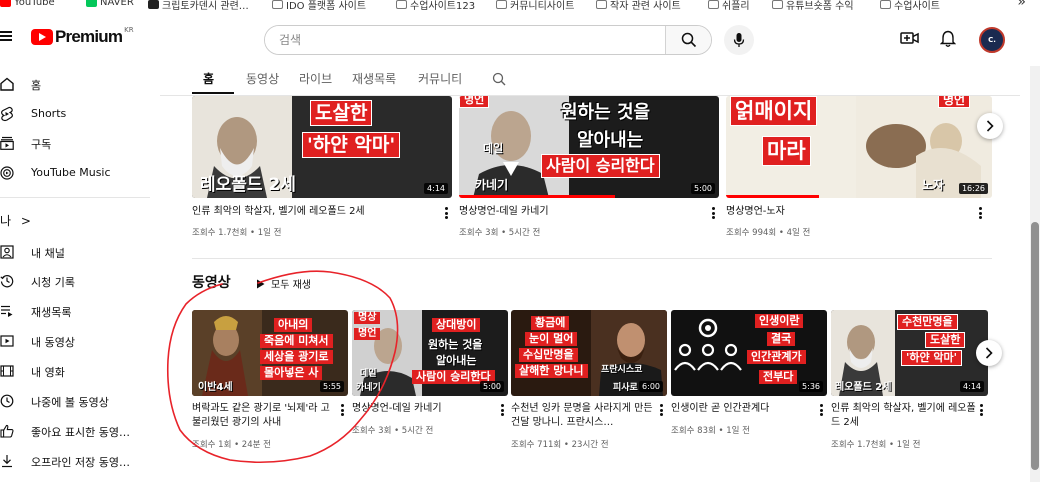  Describe the element at coordinates (374, 78) in the screenshot. I see `tab-playlists: 재생목록` at that location.